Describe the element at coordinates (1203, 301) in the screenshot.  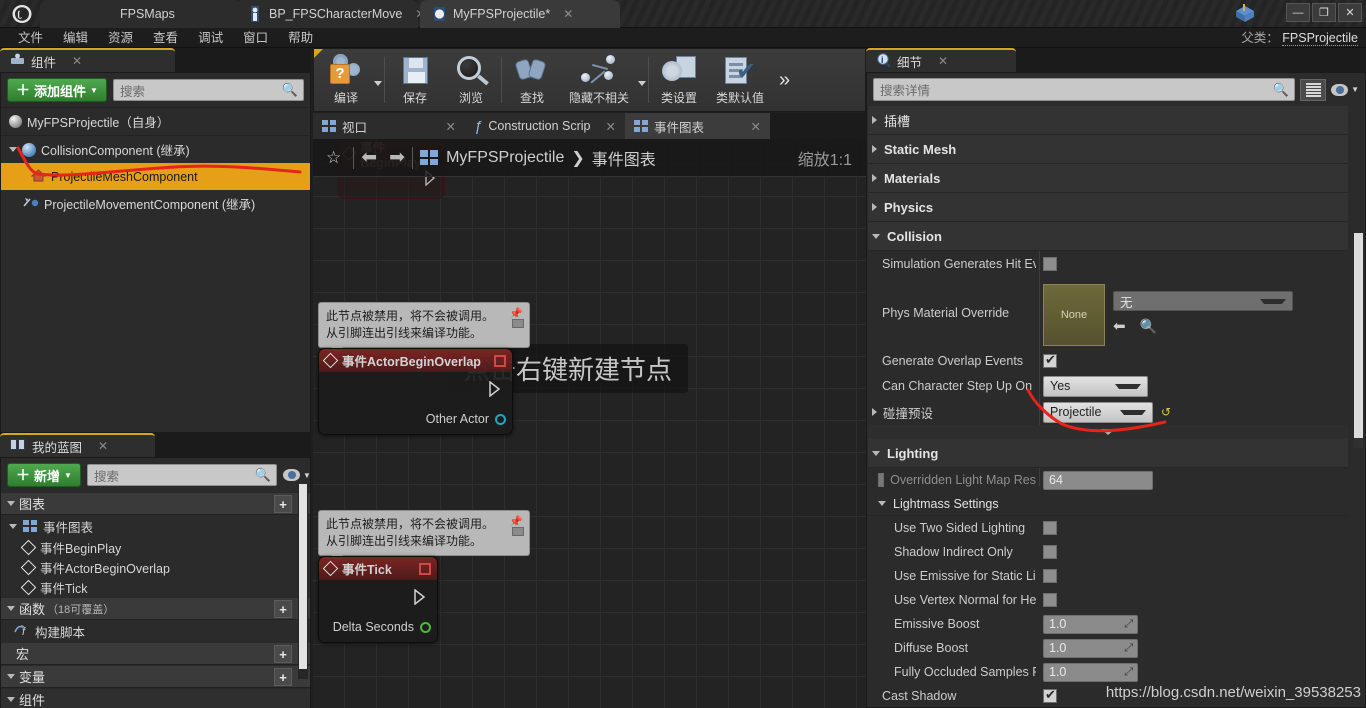
I see `phys-material-combo: 无` at that location.